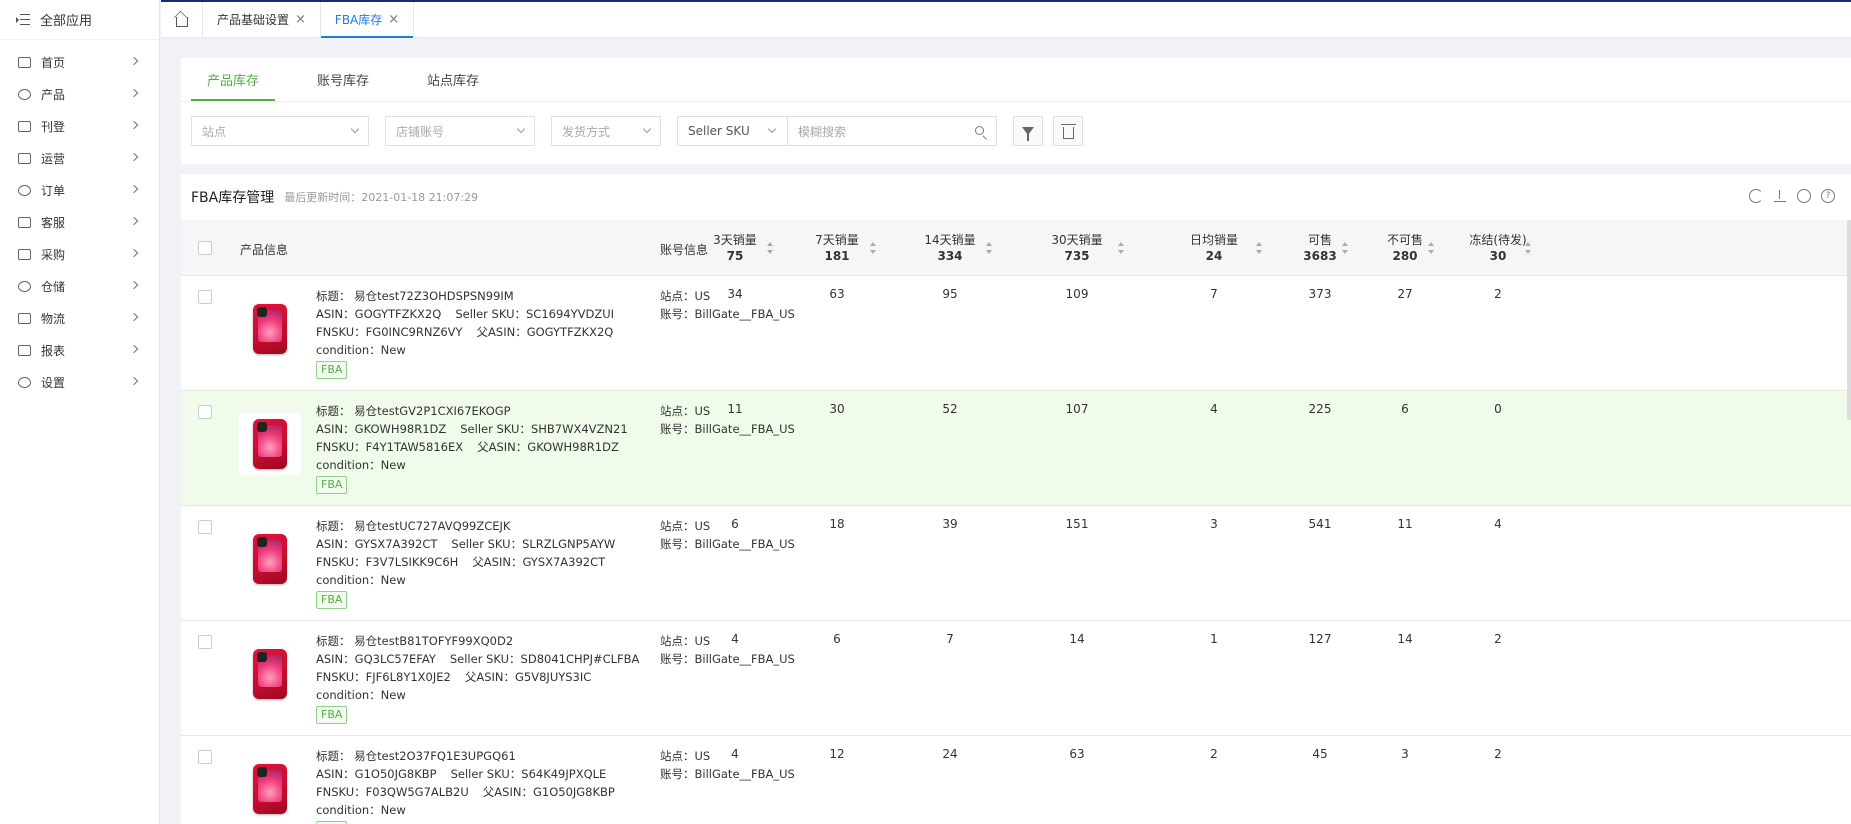  What do you see at coordinates (553, 677) in the screenshot?
I see `parent-asin-value: G5V8JUYS3IC` at bounding box center [553, 677].